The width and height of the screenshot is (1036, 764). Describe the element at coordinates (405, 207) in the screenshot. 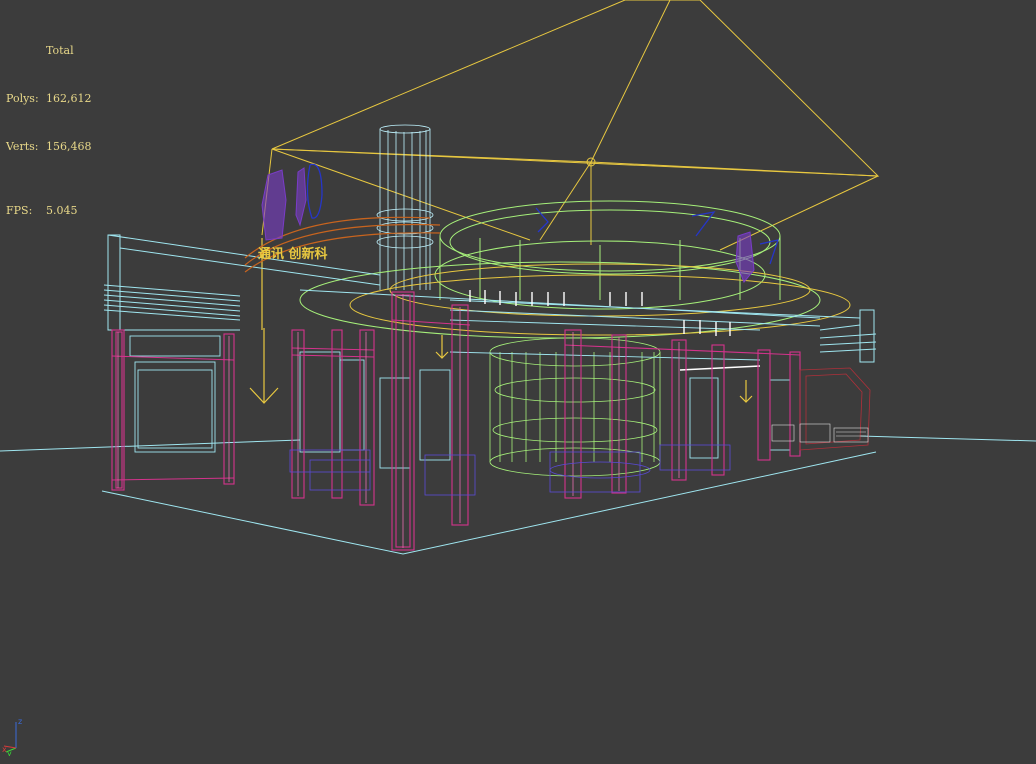

I see `tower-cylinder` at that location.